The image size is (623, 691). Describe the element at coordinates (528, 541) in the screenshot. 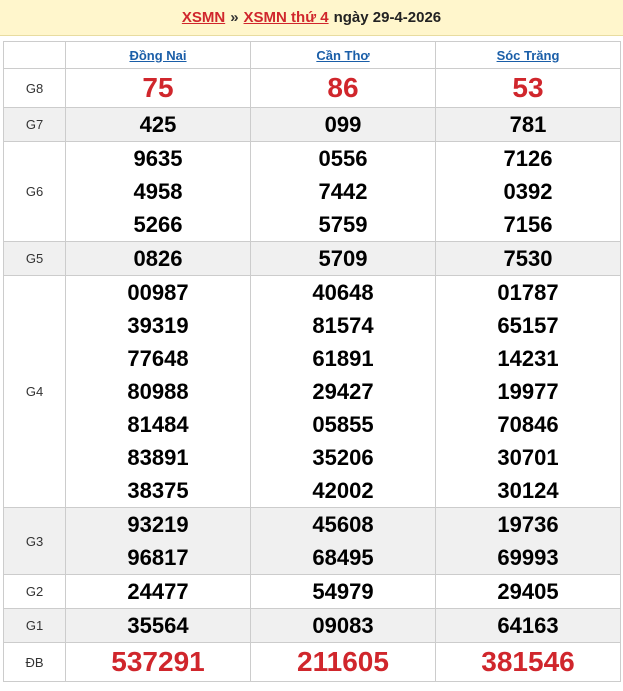

I see `prize-cell: 19736 69993` at that location.